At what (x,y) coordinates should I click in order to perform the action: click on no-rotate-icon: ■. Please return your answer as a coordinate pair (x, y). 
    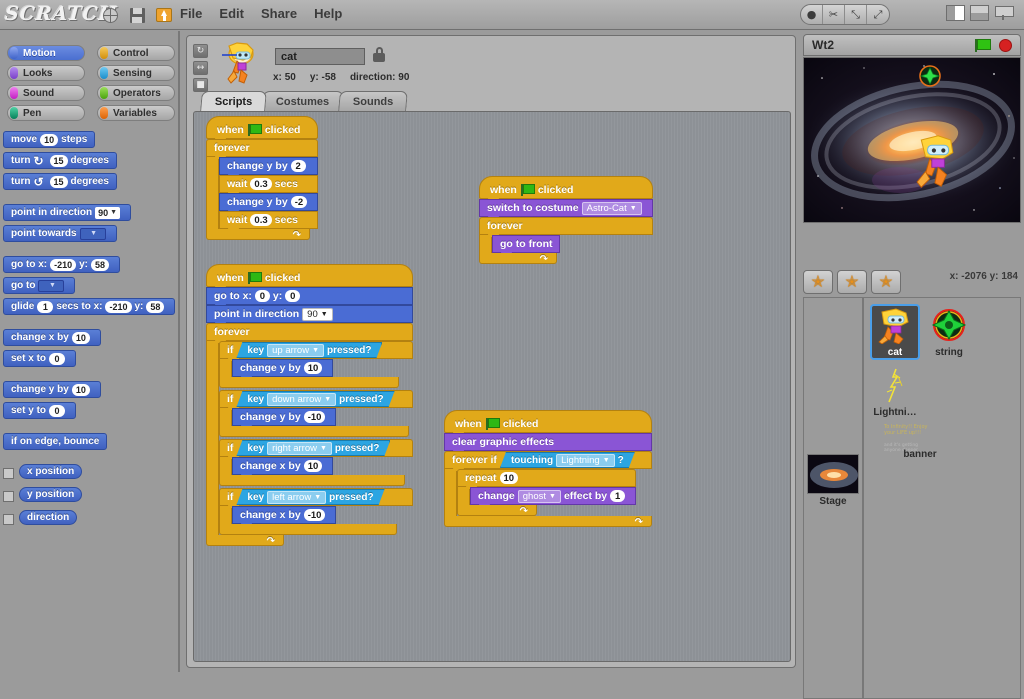
    Looking at the image, I should click on (200, 85).